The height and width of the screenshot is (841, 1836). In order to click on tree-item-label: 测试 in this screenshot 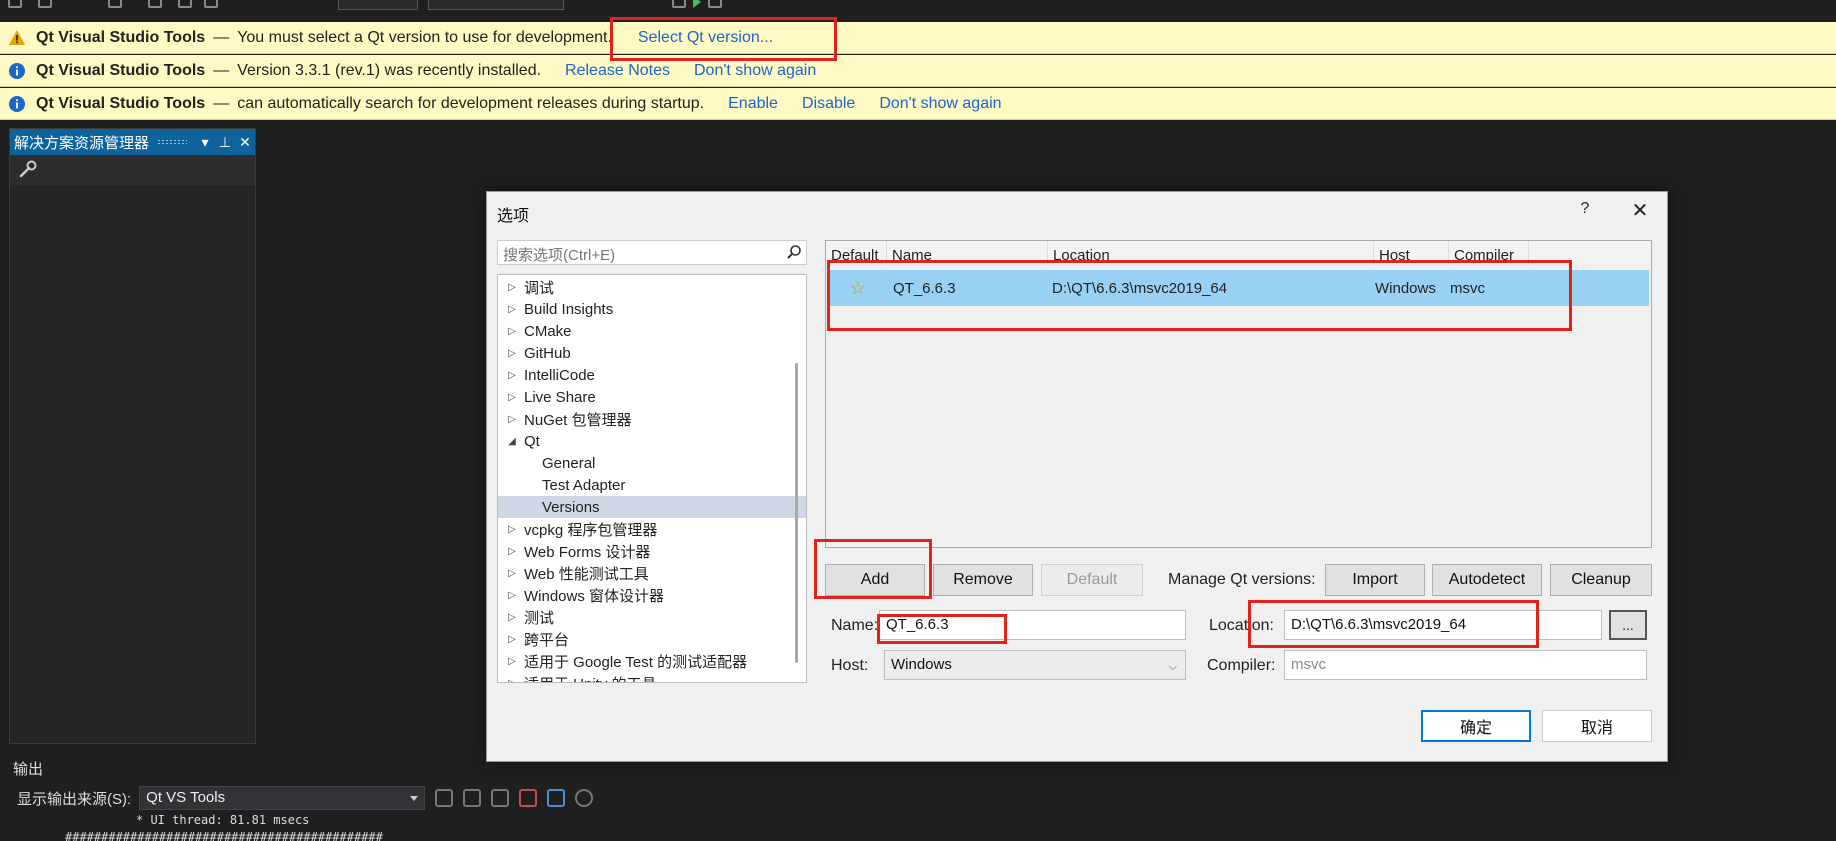, I will do `click(539, 618)`.